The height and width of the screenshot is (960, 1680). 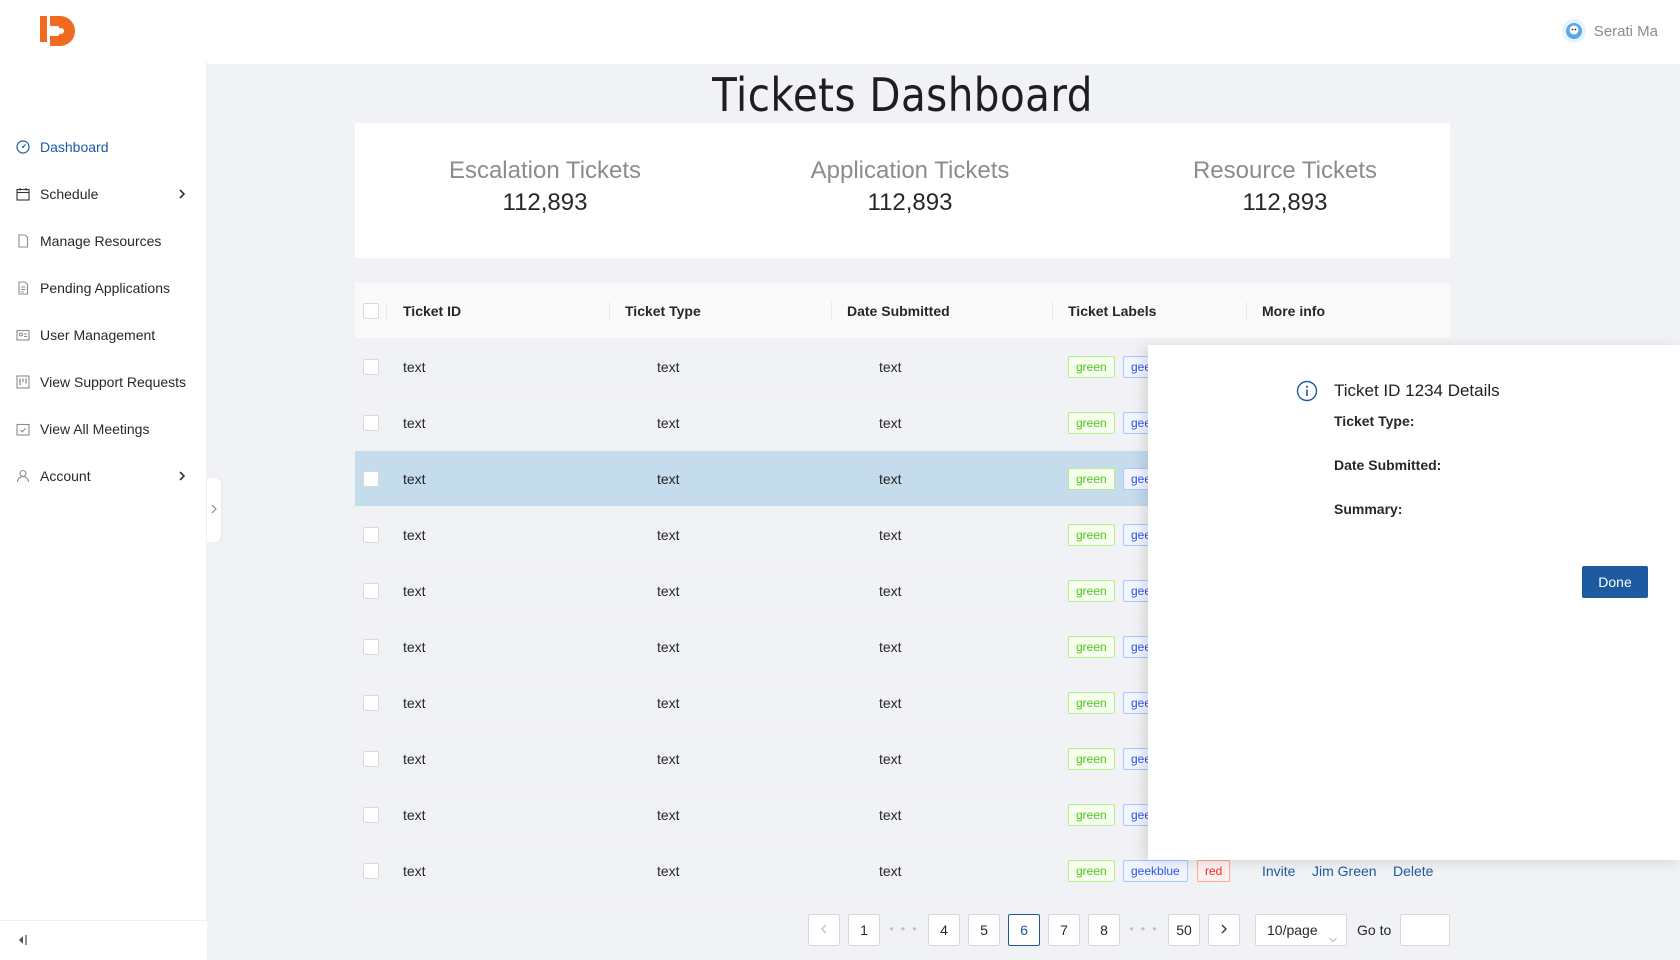 What do you see at coordinates (98, 335) in the screenshot?
I see `sidebar-item-label: User Management` at bounding box center [98, 335].